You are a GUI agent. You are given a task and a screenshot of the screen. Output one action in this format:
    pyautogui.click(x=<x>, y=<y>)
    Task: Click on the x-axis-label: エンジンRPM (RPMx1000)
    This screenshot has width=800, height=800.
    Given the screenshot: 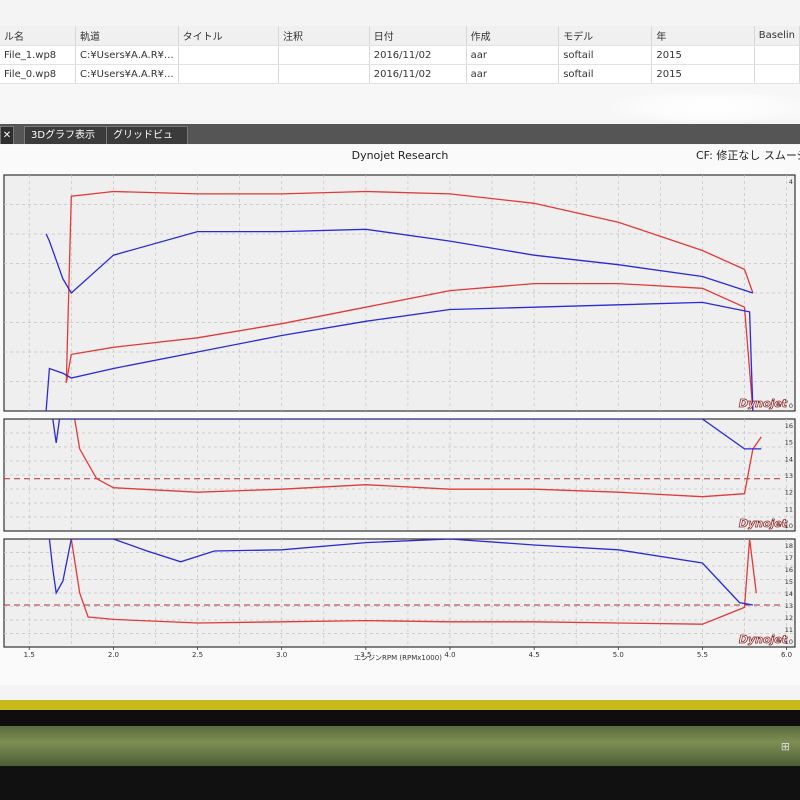 What is the action you would take?
    pyautogui.click(x=398, y=658)
    